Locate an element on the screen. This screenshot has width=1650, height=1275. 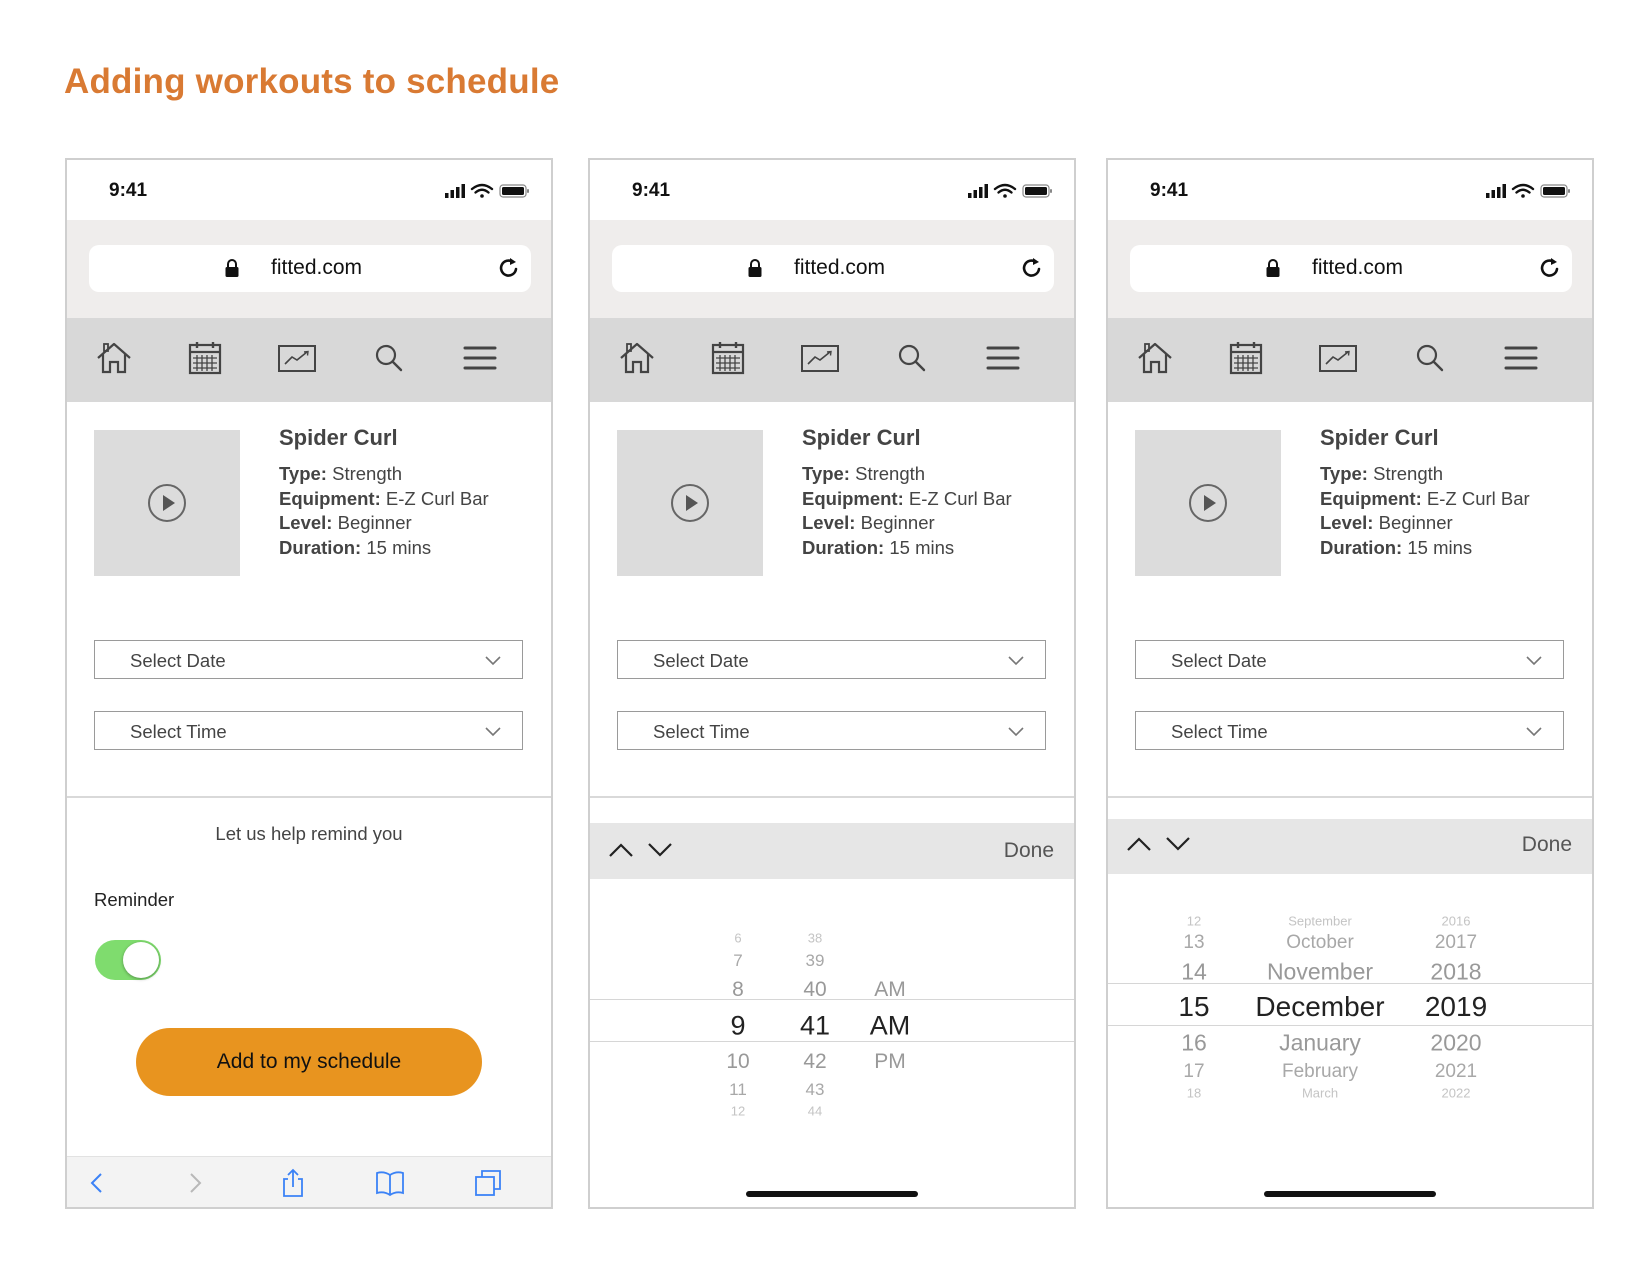
day-option: 14 is located at coordinates (1194, 972).